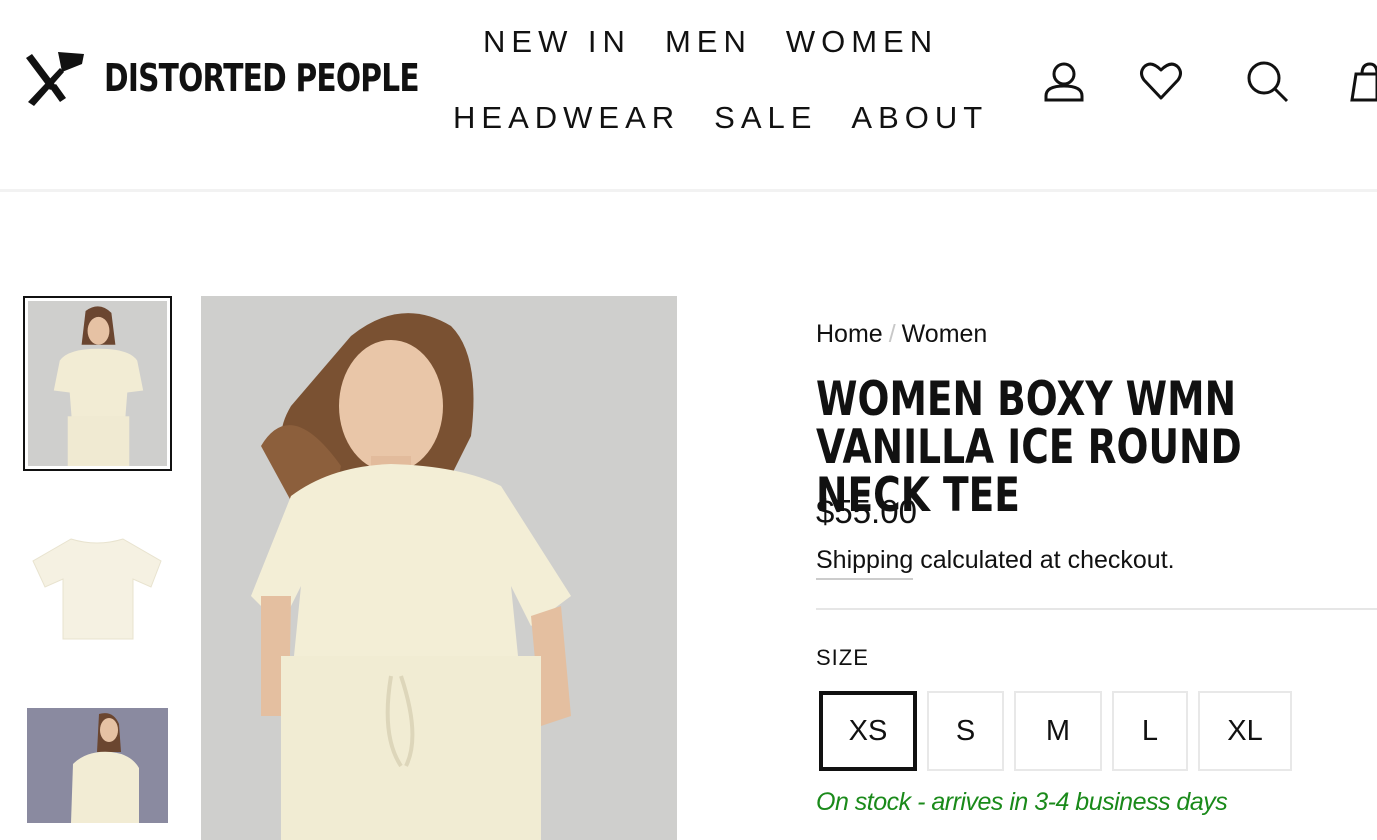  Describe the element at coordinates (865, 563) in the screenshot. I see `shipping-link: Shipping` at that location.